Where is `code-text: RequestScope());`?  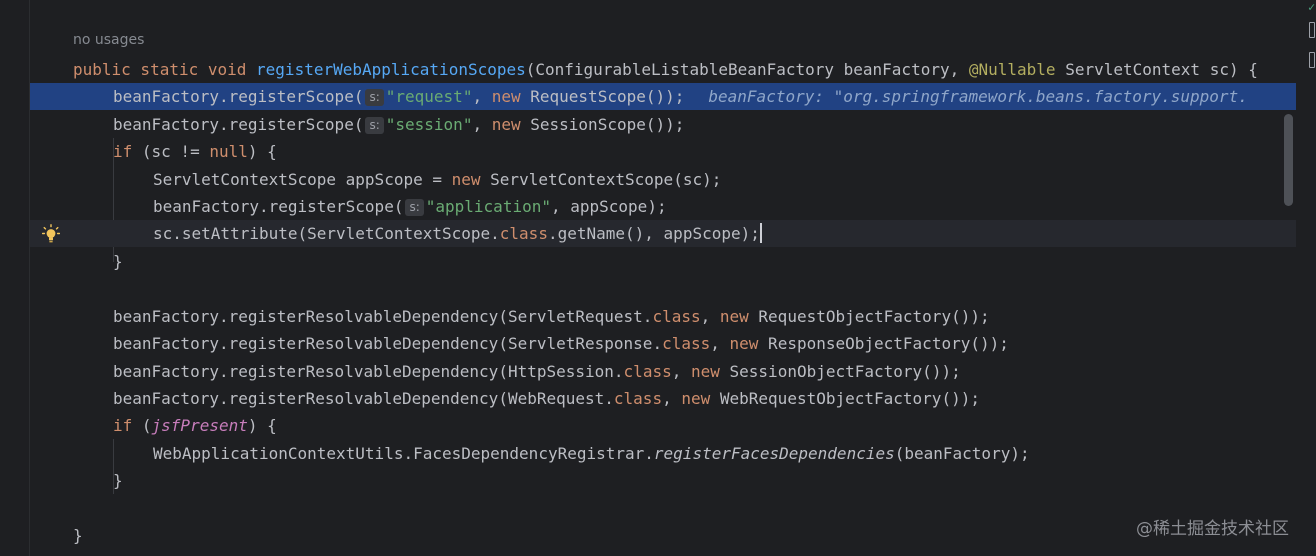
code-text: RequestScope()); is located at coordinates (602, 96).